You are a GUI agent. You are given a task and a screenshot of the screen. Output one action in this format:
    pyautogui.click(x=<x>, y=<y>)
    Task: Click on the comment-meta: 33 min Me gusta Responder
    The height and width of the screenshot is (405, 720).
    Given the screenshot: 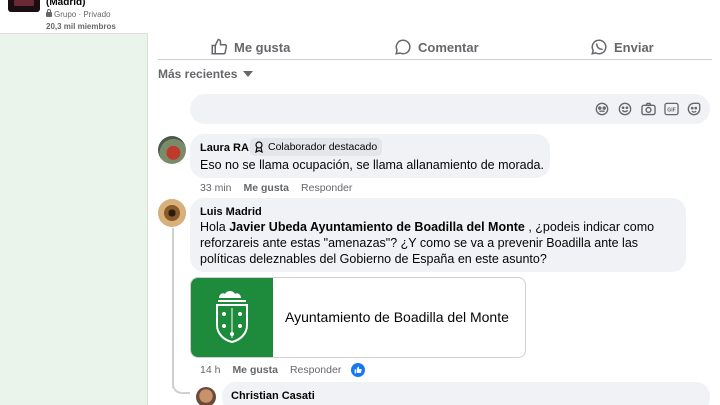 What is the action you would take?
    pyautogui.click(x=282, y=188)
    